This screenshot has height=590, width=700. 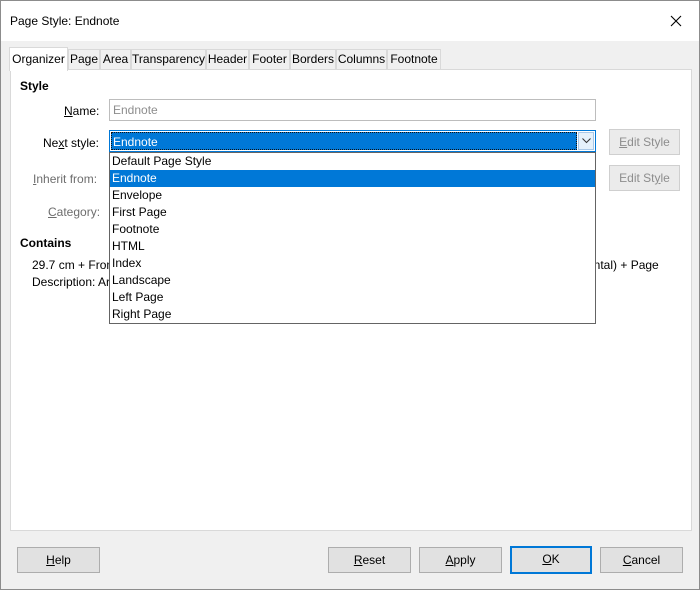 I want to click on chevron-down-icon, so click(x=586, y=141).